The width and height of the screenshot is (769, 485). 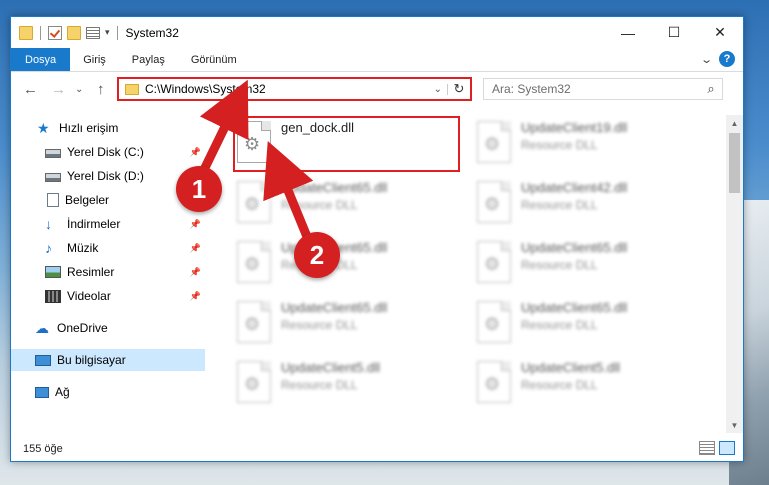 What do you see at coordinates (74, 32) in the screenshot?
I see `new-folder-icon` at bounding box center [74, 32].